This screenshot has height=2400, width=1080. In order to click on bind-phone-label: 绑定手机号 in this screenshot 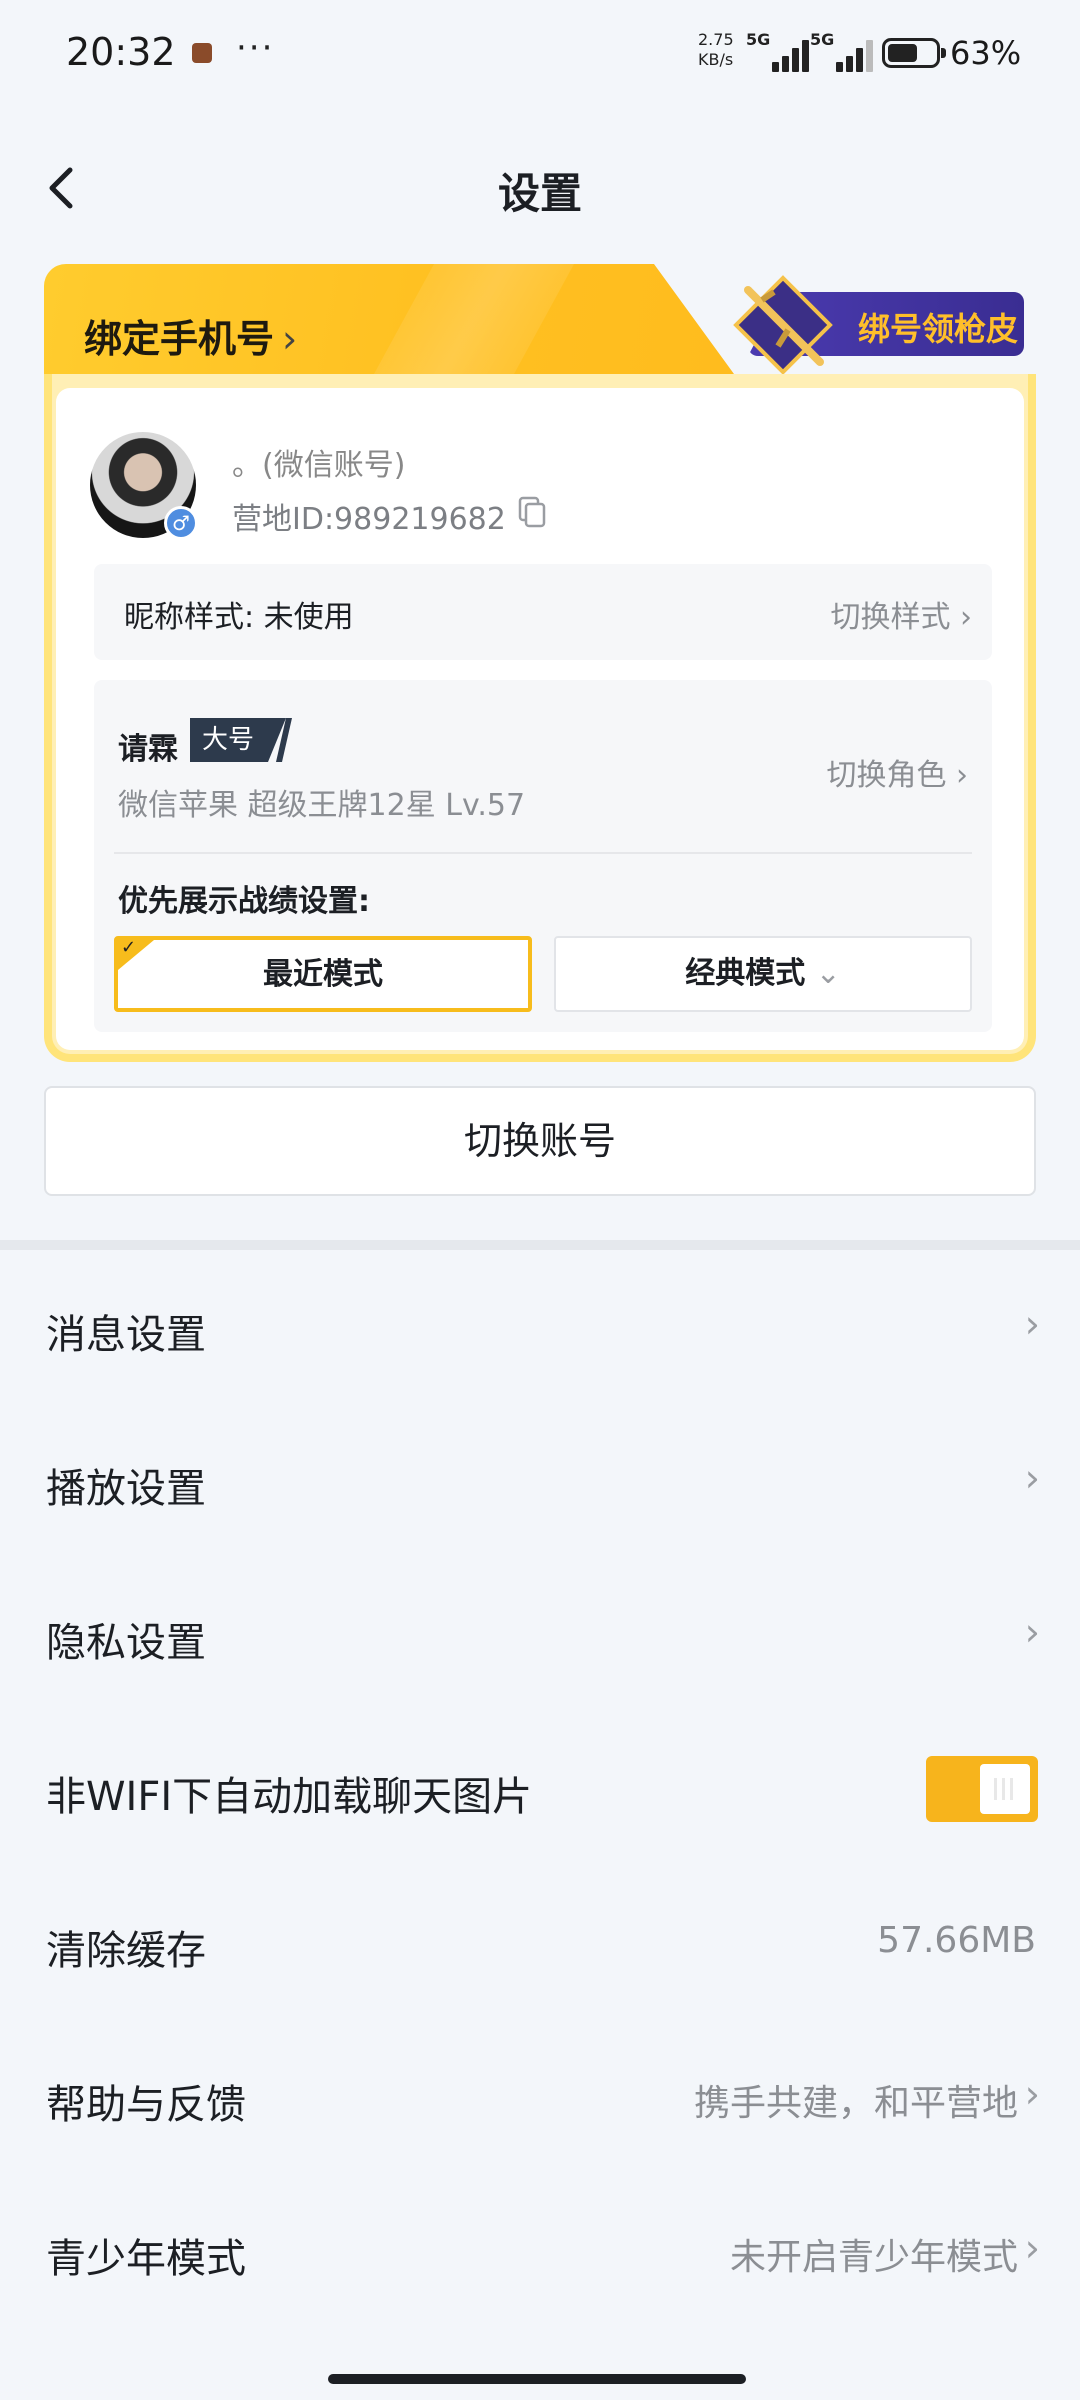, I will do `click(179, 339)`.